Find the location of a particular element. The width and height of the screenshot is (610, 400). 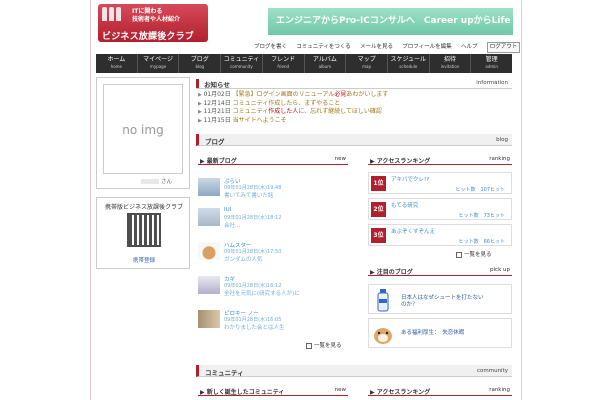

nav-blog: ブログ blog is located at coordinates (200, 63).